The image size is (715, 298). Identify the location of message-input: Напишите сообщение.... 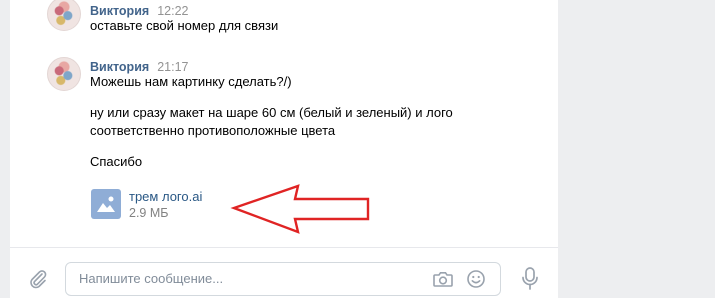
(283, 279).